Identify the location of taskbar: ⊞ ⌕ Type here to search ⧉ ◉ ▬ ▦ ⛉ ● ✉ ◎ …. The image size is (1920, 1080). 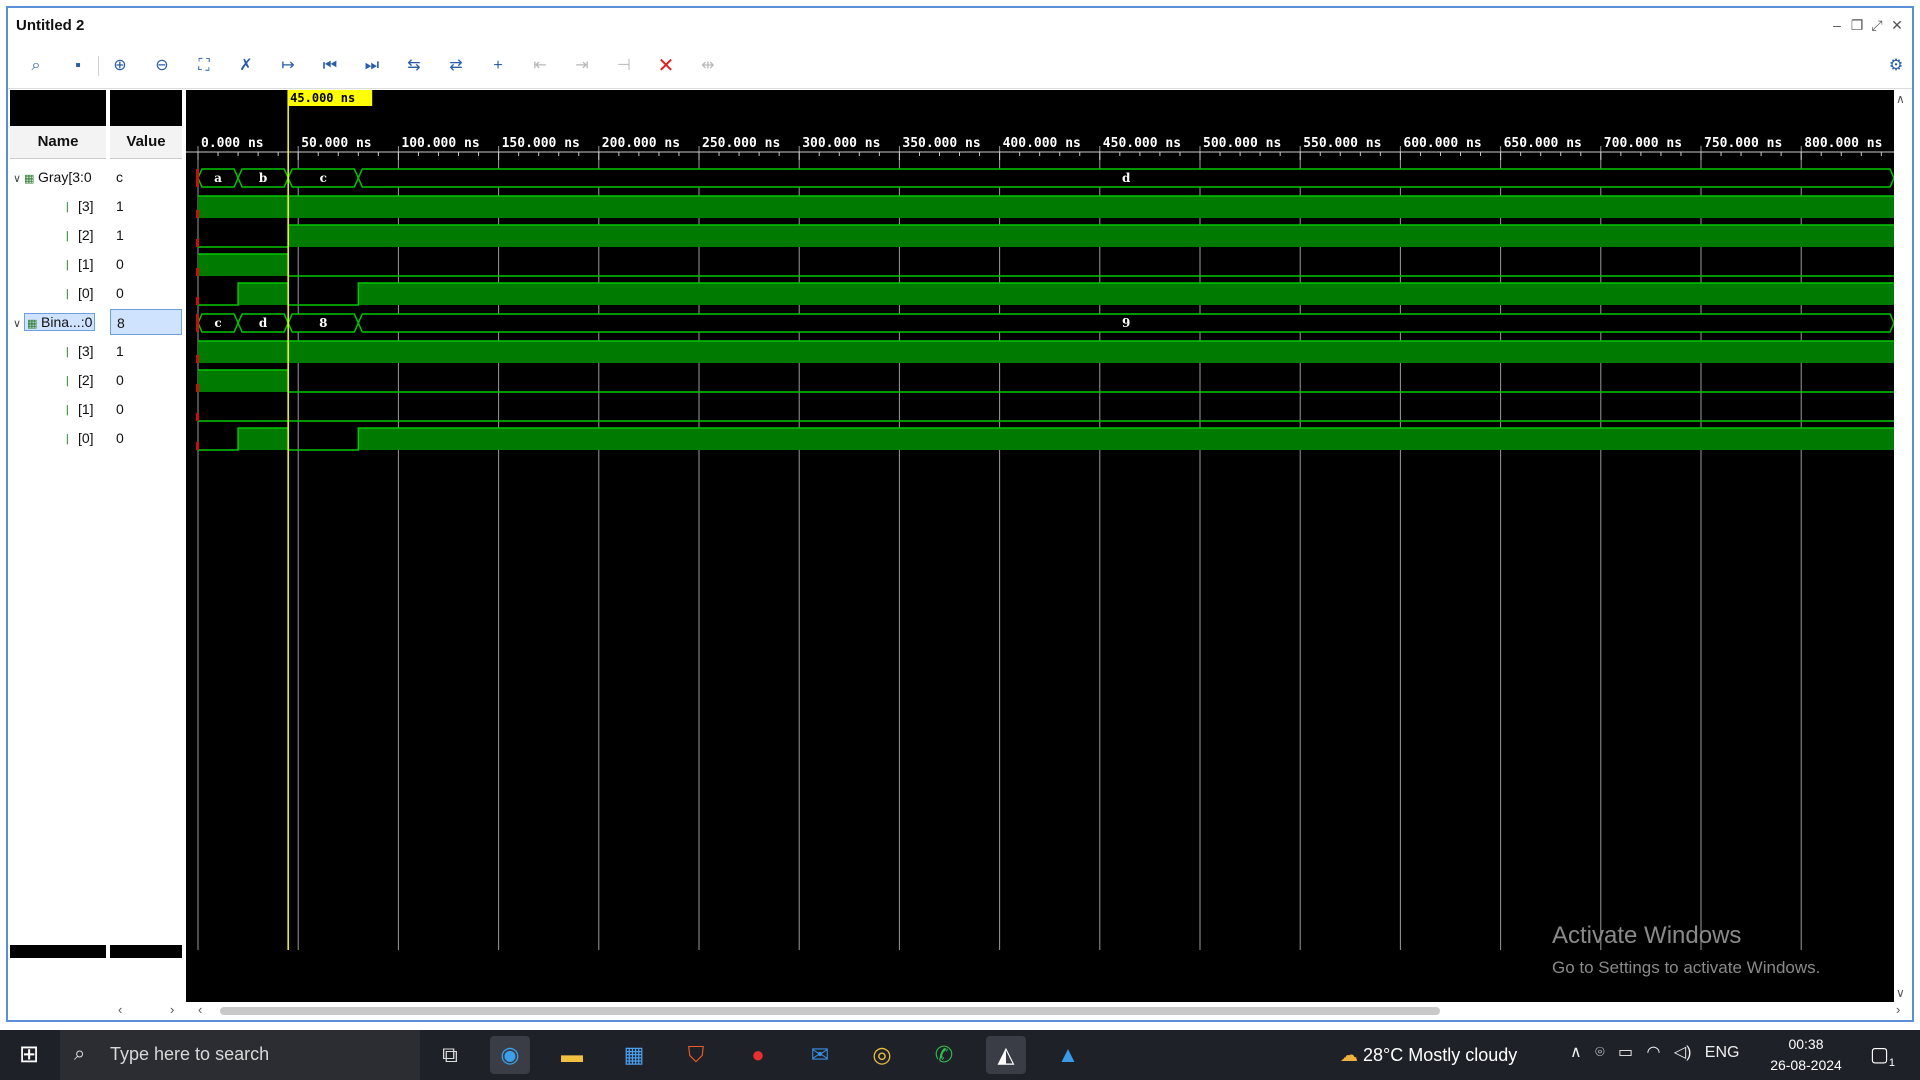
(960, 1055).